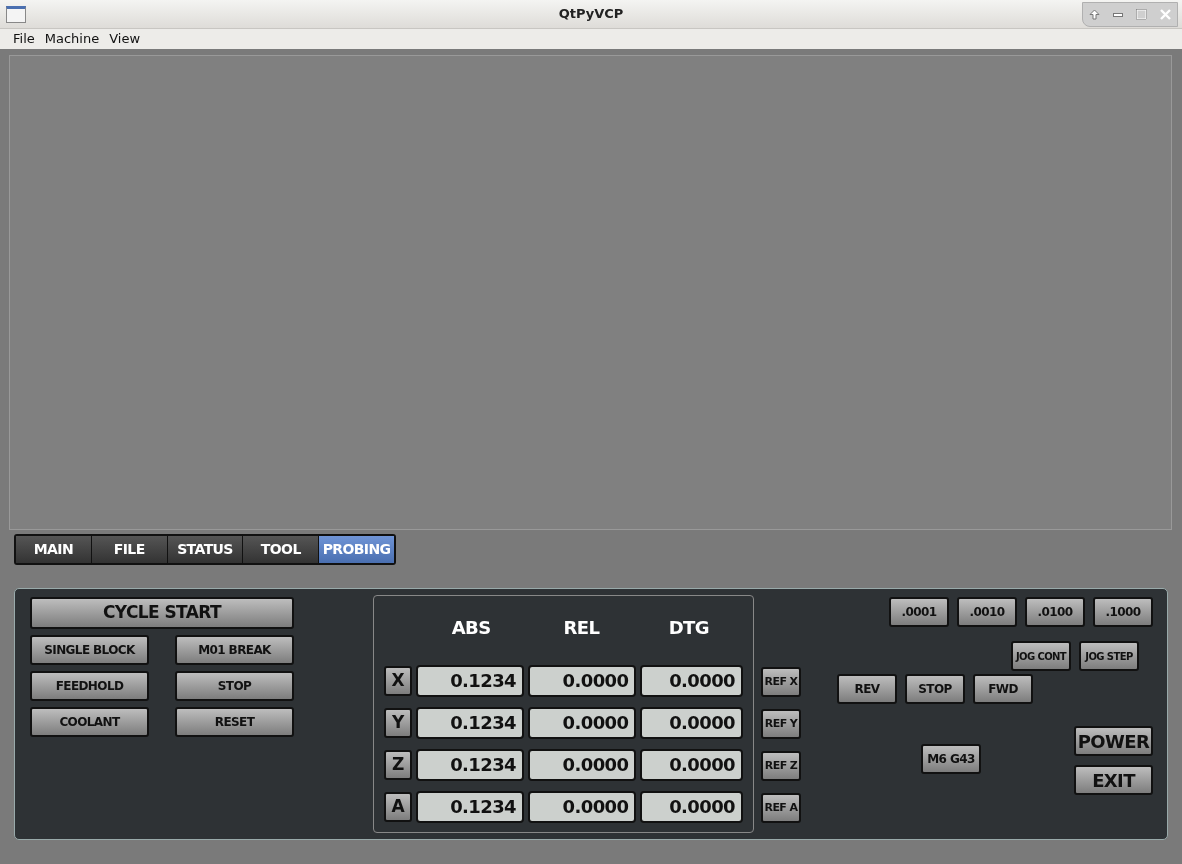 The width and height of the screenshot is (1182, 864). What do you see at coordinates (1041, 656) in the screenshot?
I see `jog-mode-button: JOG CONT` at bounding box center [1041, 656].